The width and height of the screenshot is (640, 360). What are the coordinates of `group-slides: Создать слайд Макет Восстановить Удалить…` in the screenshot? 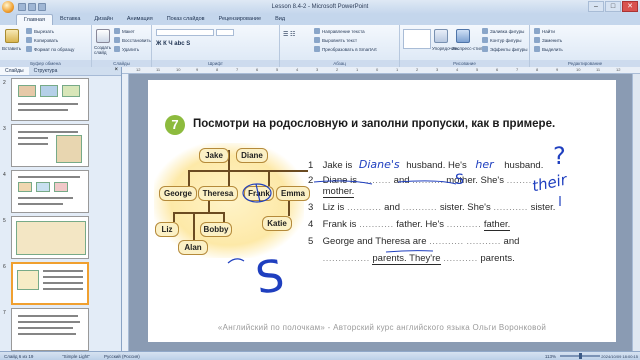 It's located at (122, 46).